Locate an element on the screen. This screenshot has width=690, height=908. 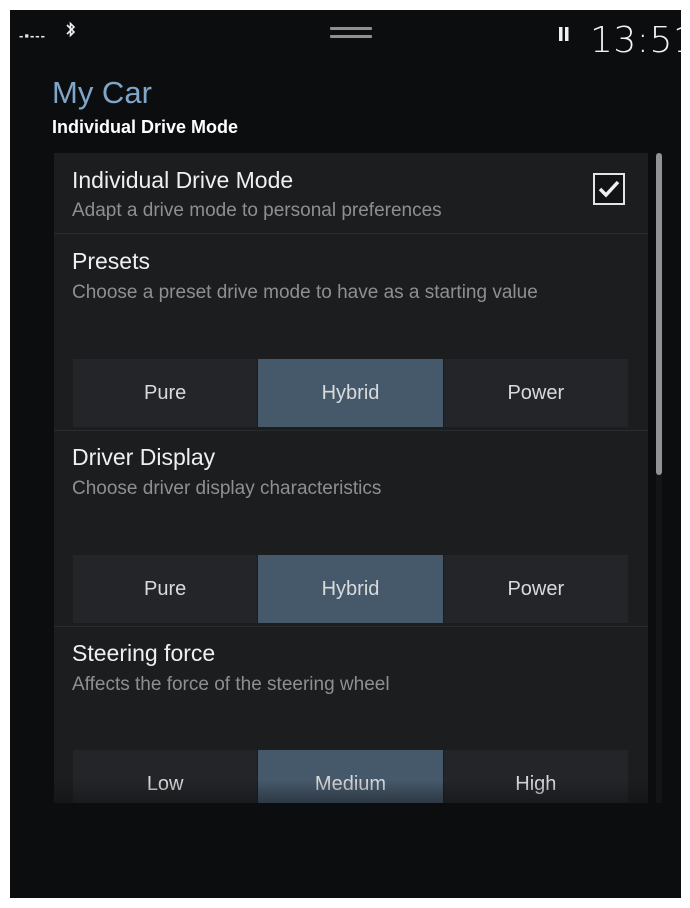
setting-title: Driver Display is located at coordinates (144, 457).